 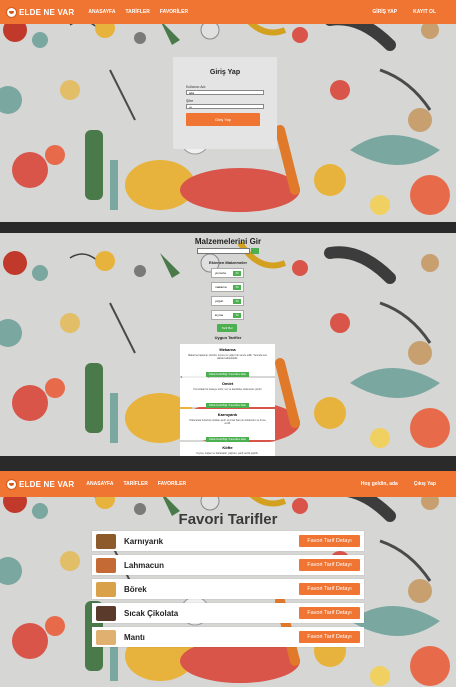 I want to click on favorite-item: Lahmacun Favori Tarif Detayı, so click(x=228, y=565).